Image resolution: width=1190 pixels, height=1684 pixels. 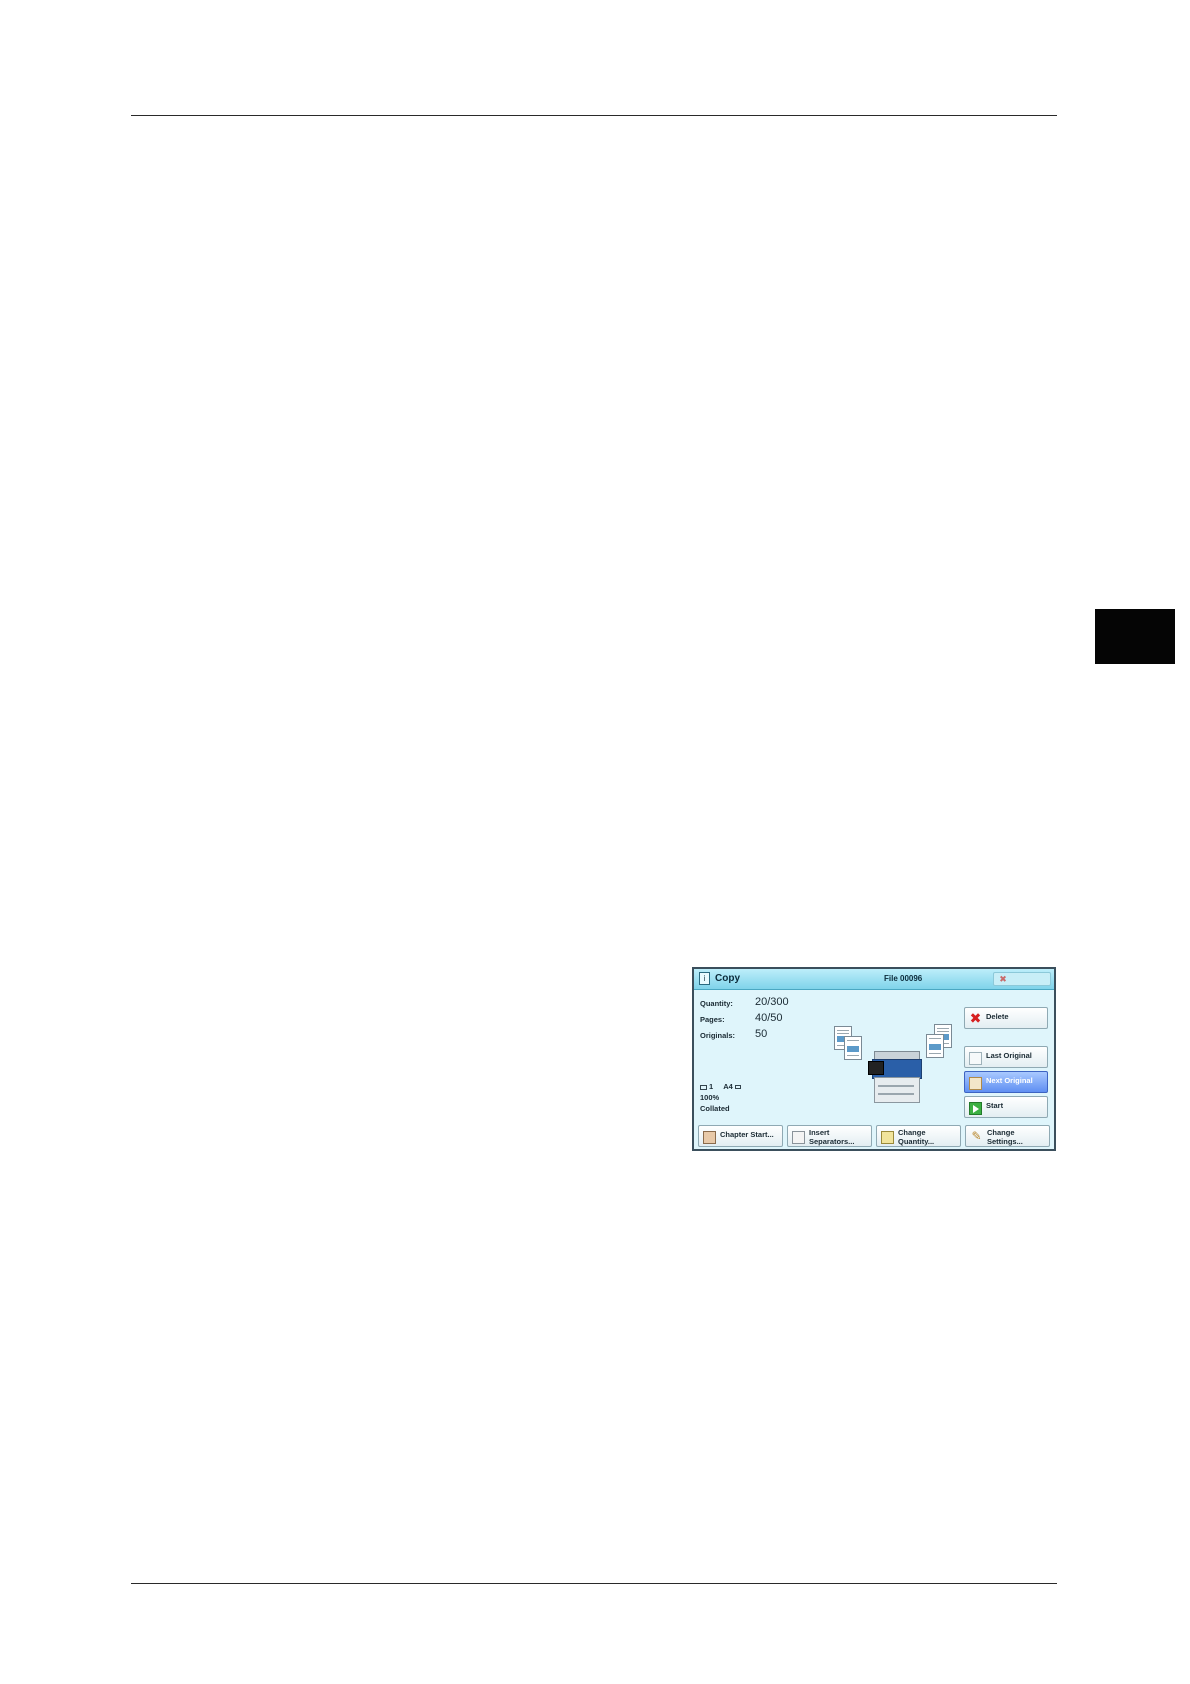 I want to click on stop-button: ✖, so click(x=1022, y=979).